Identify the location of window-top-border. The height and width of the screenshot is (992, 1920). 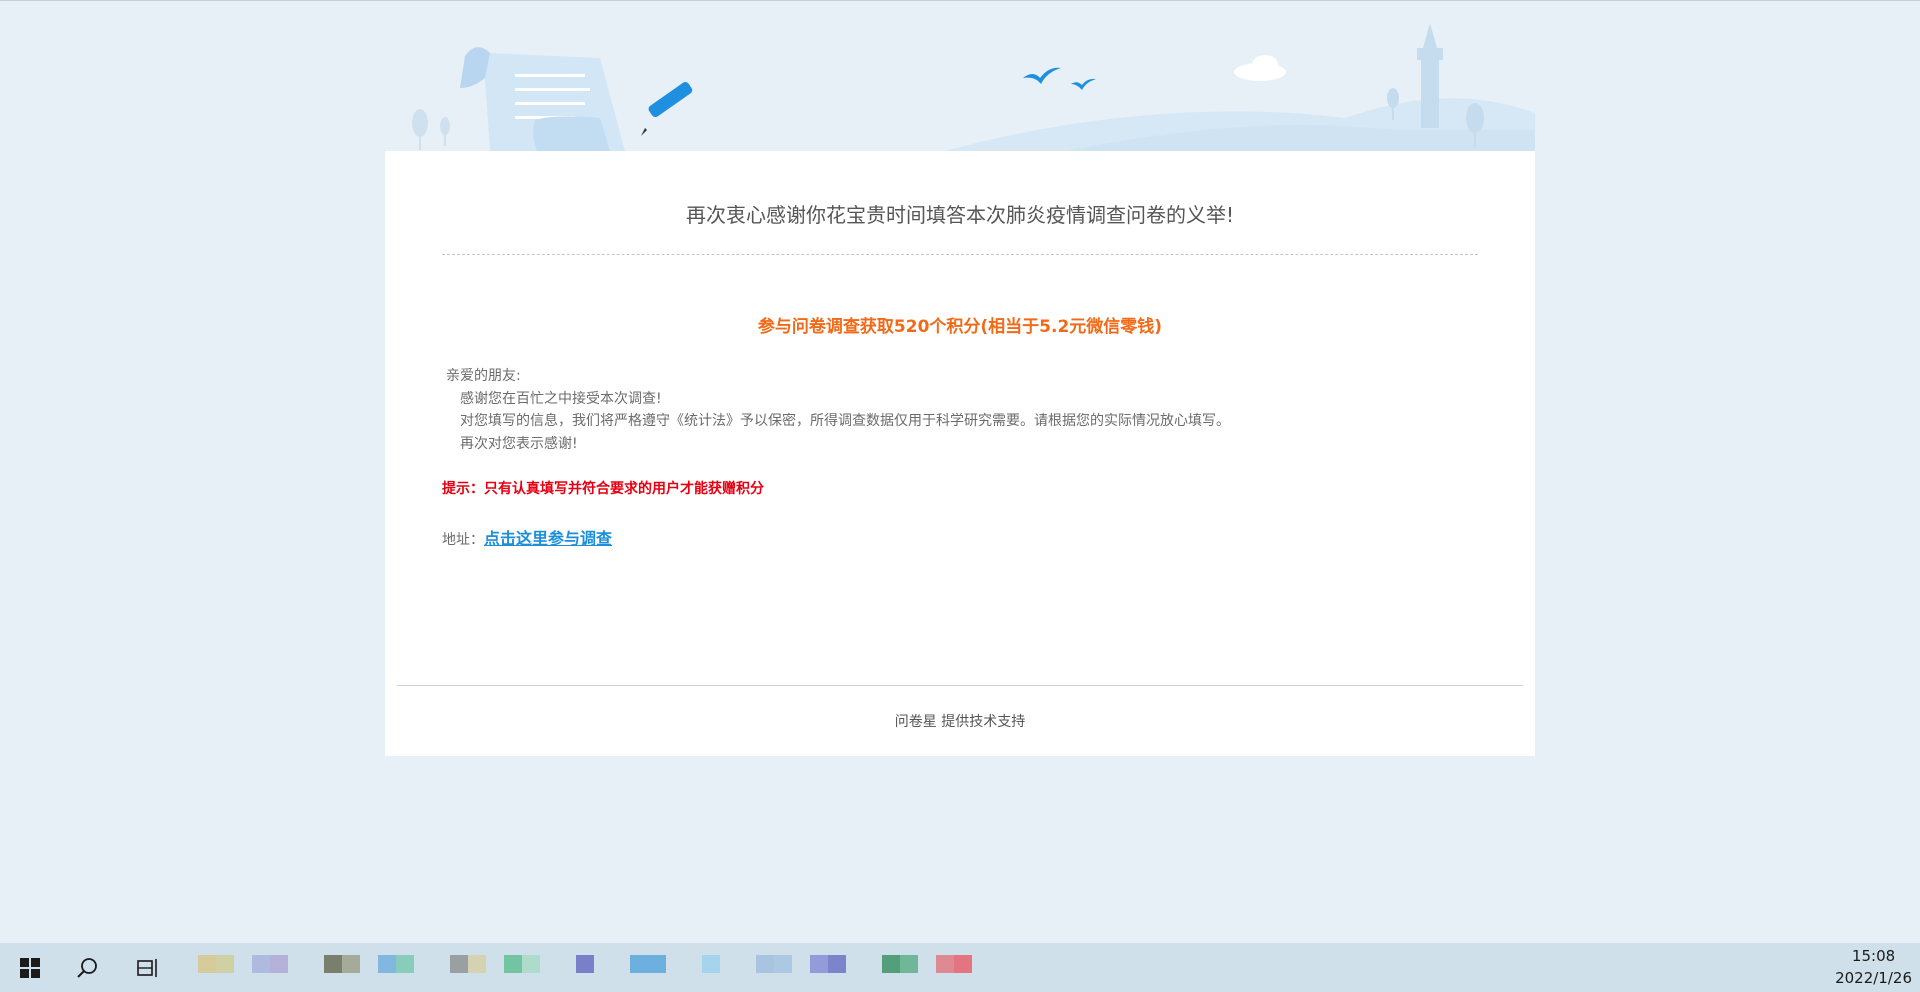
(960, 0).